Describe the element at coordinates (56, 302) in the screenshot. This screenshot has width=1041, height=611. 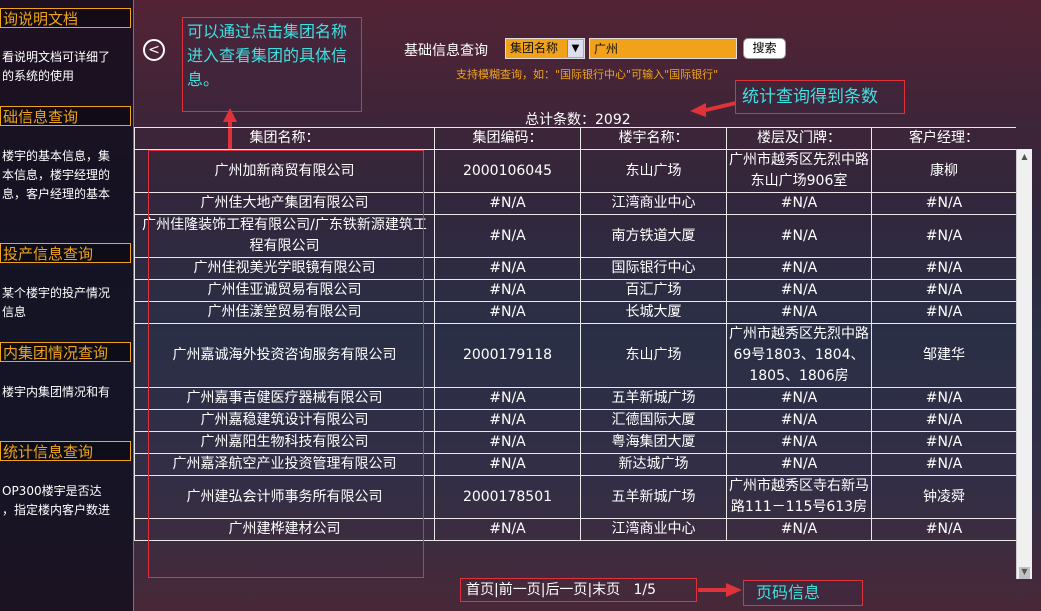
I see `sidebar-section-production-text: 某个楼宇的投产情况 信息` at that location.